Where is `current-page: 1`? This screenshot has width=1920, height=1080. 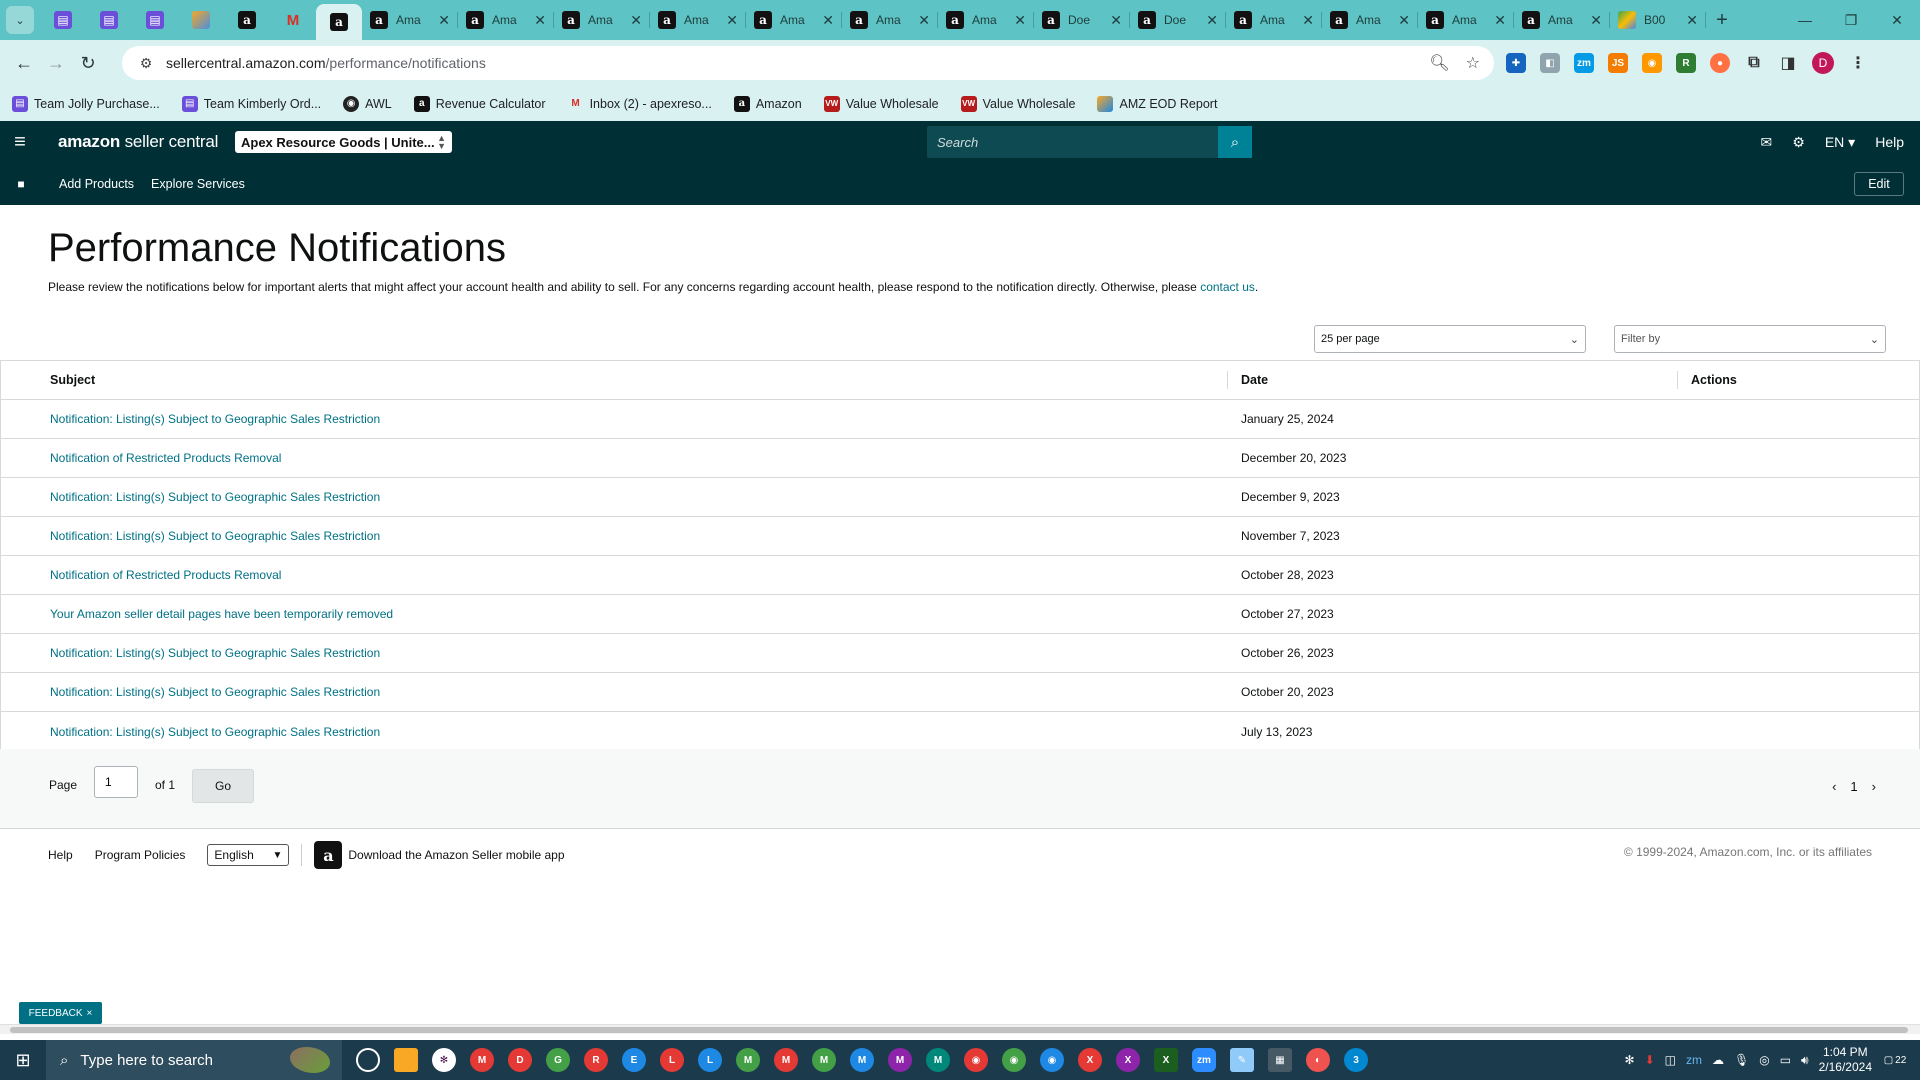 current-page: 1 is located at coordinates (1853, 786).